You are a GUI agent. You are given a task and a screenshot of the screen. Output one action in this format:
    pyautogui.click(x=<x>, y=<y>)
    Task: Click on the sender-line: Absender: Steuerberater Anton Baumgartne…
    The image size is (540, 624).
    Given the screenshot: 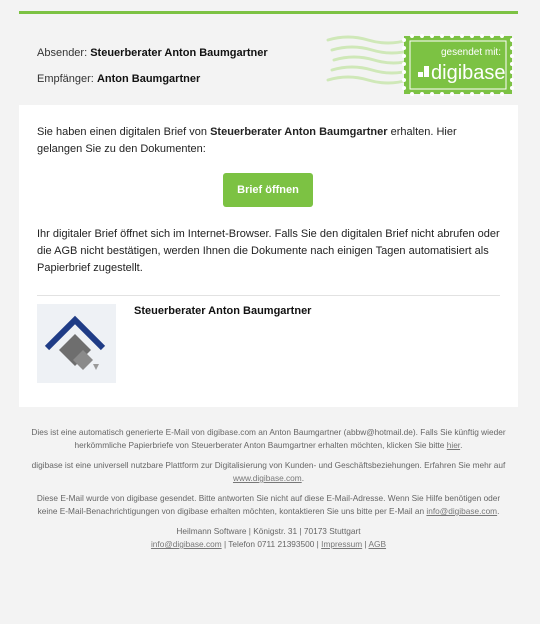 What is the action you would take?
    pyautogui.click(x=152, y=53)
    